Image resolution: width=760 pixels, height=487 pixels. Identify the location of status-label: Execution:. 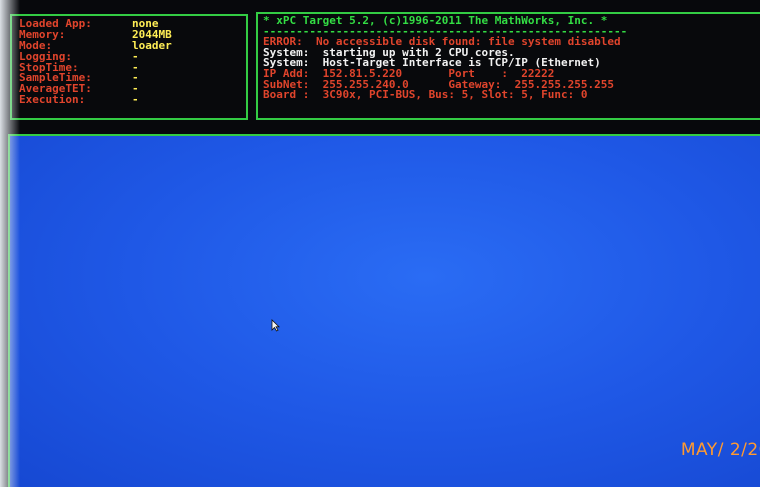
(52, 100).